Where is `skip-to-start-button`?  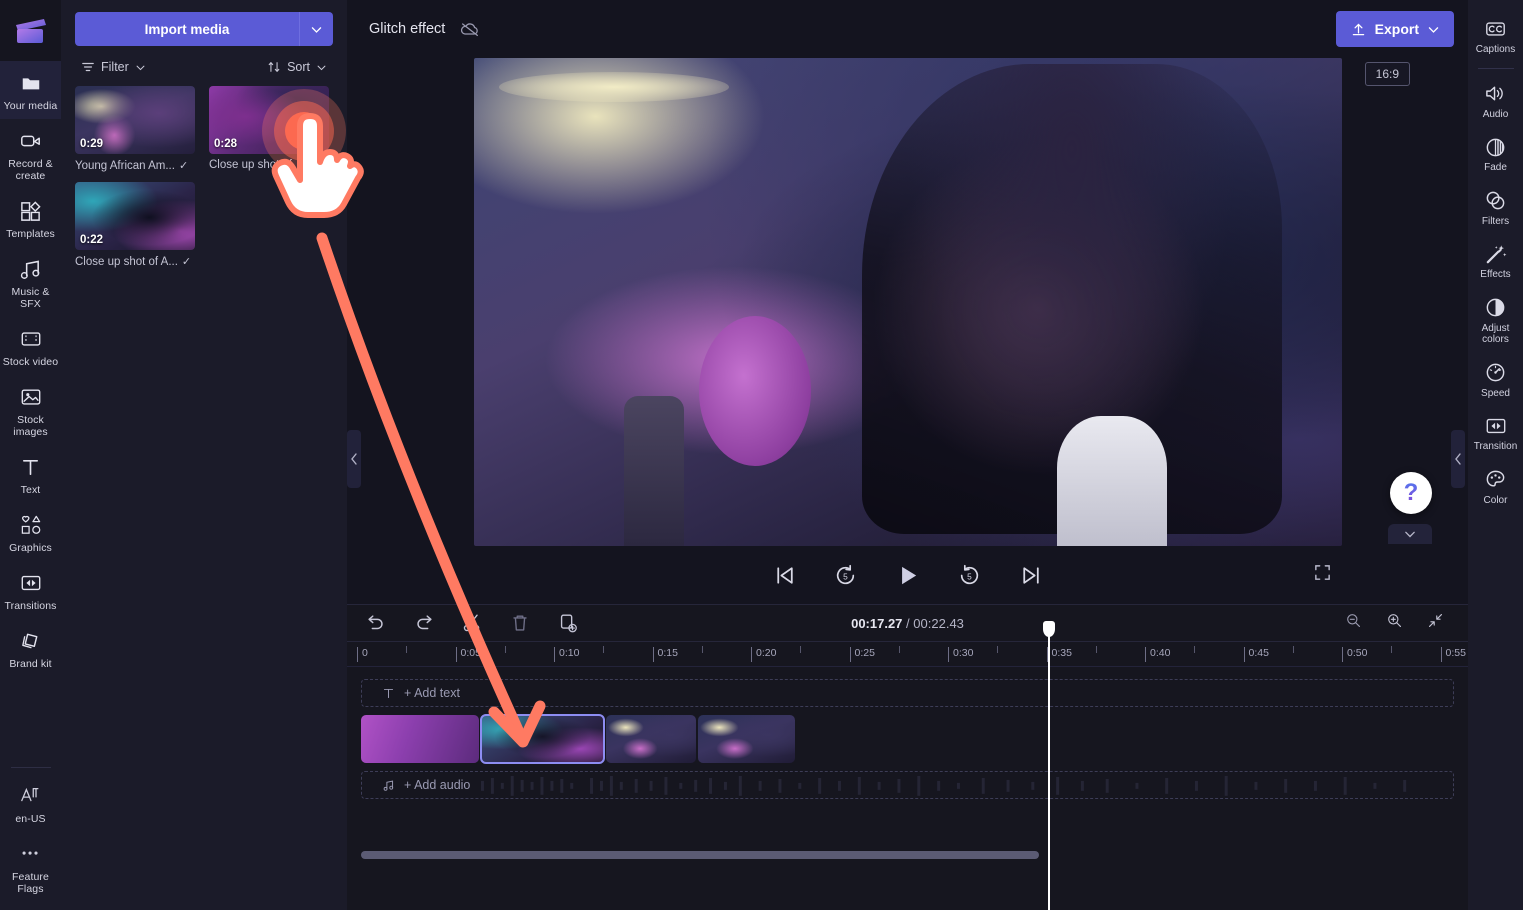
skip-to-start-button is located at coordinates (784, 575).